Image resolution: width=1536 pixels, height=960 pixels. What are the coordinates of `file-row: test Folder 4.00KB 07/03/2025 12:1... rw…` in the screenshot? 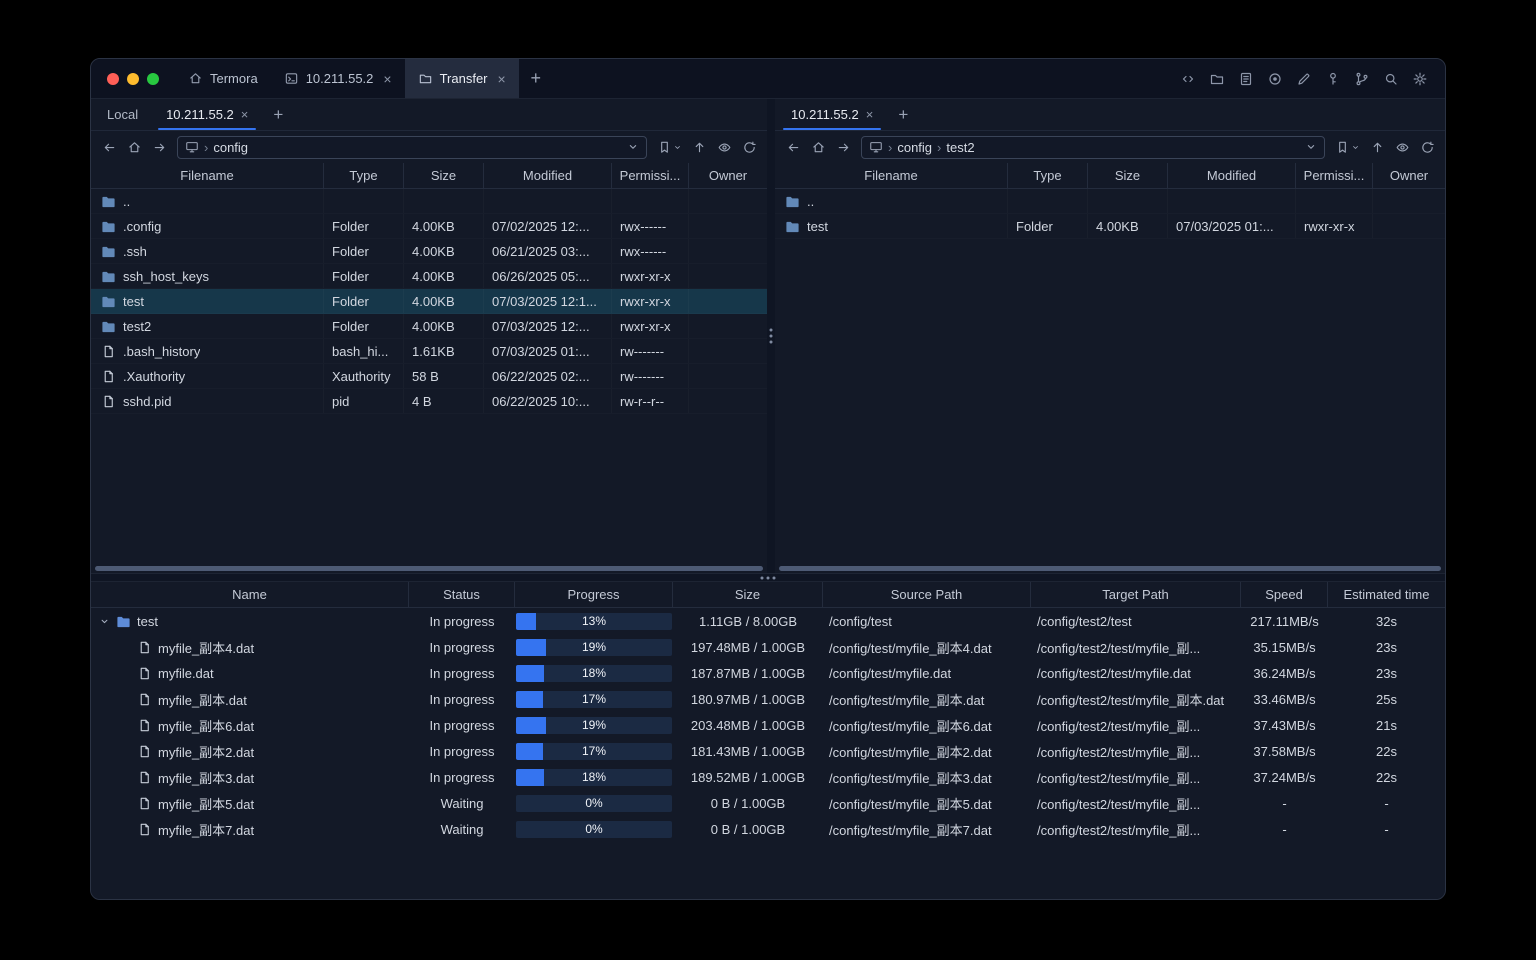 It's located at (429, 301).